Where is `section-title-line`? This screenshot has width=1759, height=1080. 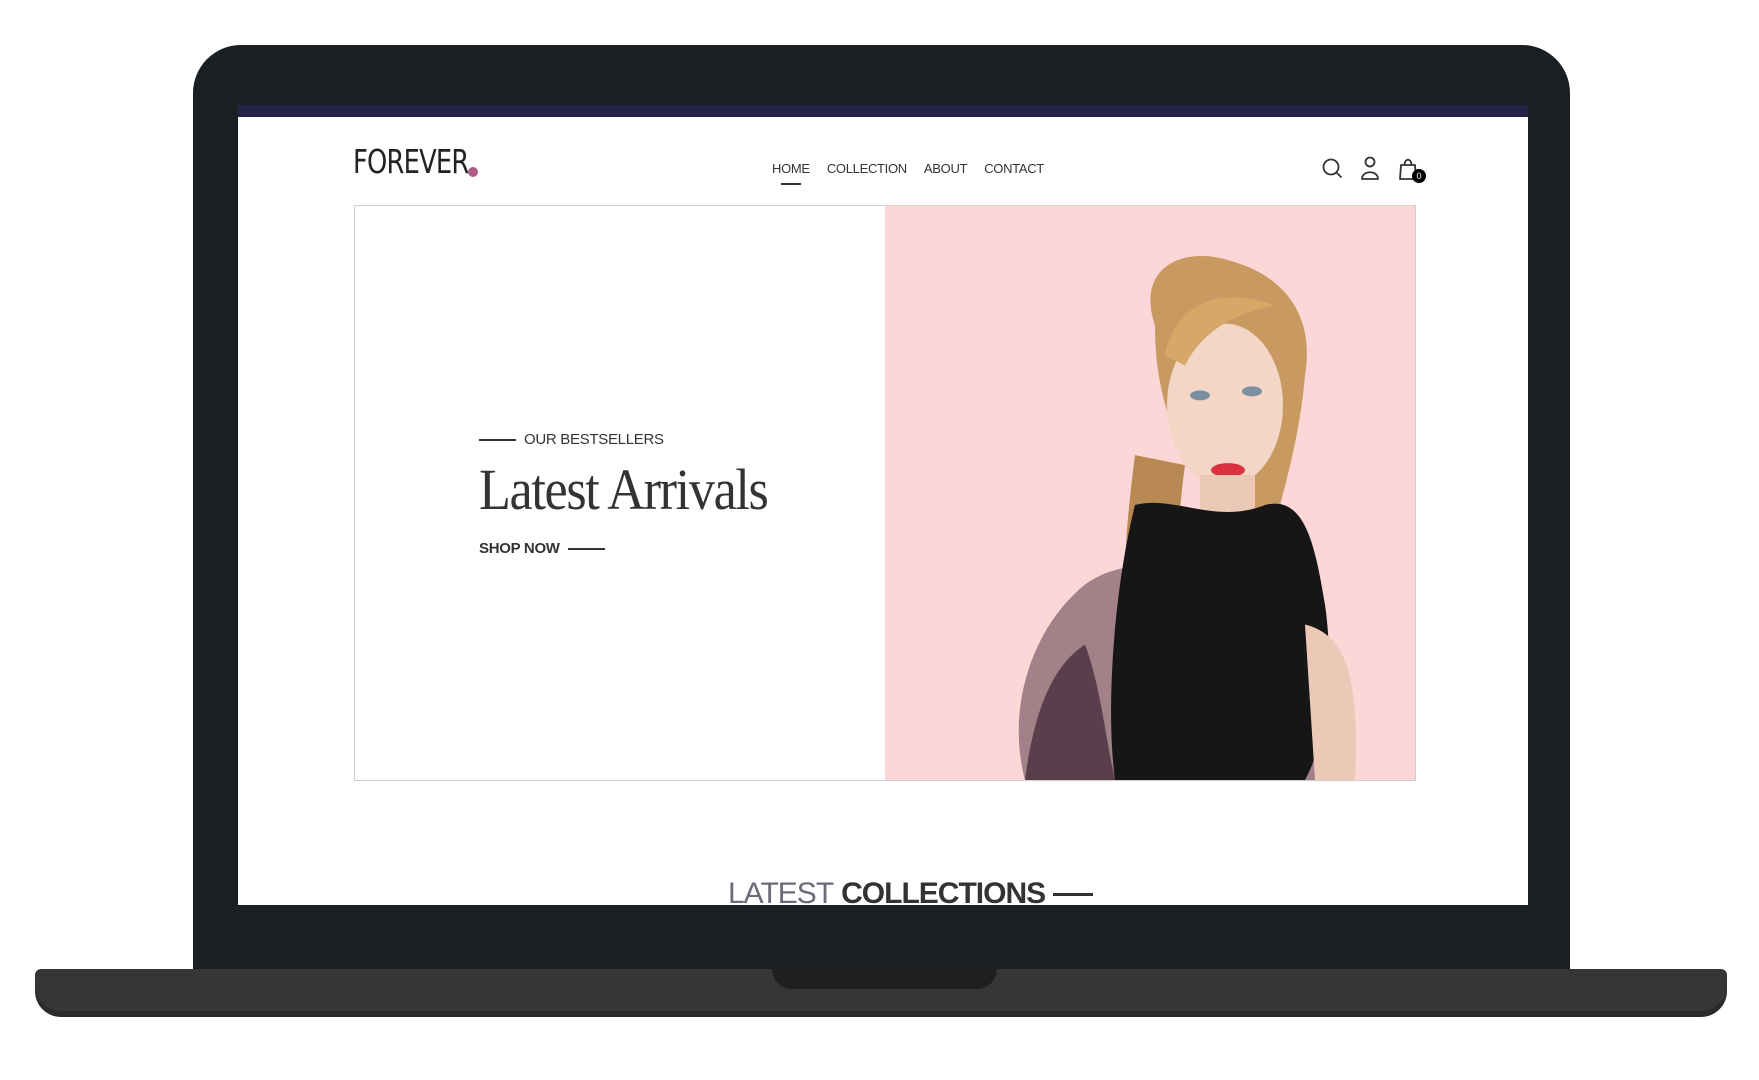 section-title-line is located at coordinates (1073, 894).